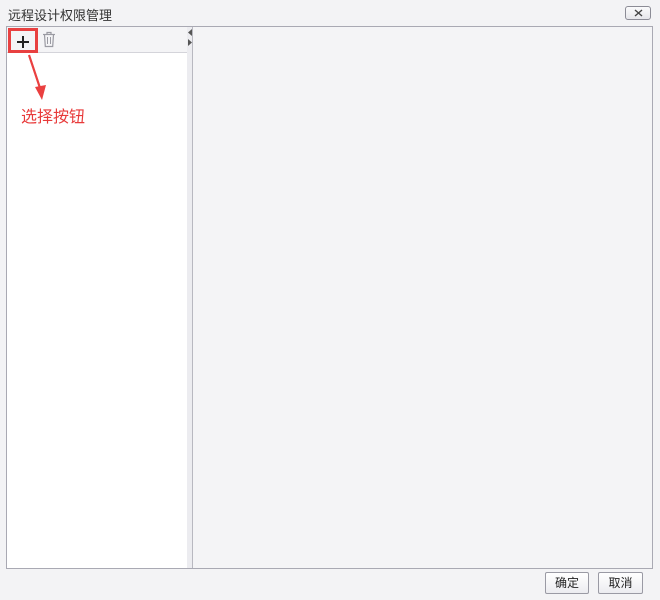  I want to click on list-toolbar, so click(97, 40).